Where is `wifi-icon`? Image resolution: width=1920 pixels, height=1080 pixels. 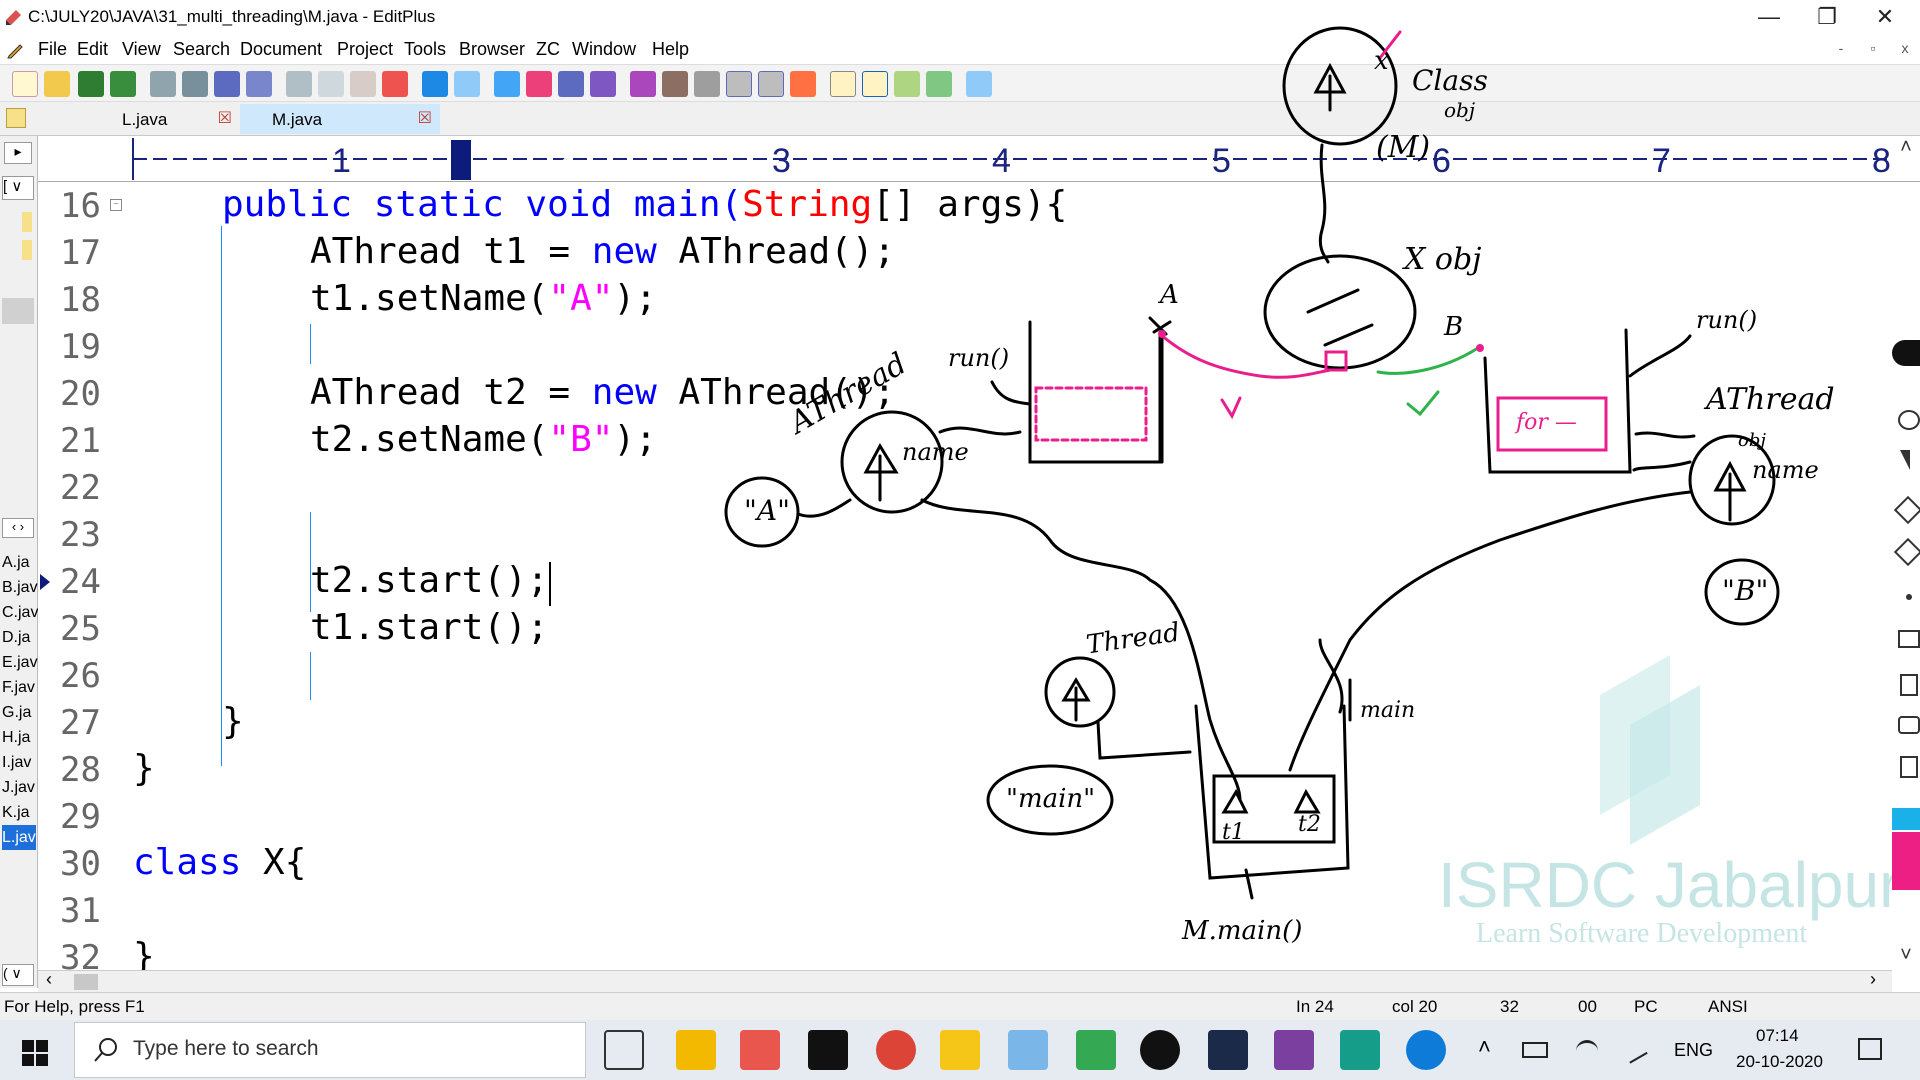
wifi-icon is located at coordinates (1587, 1050).